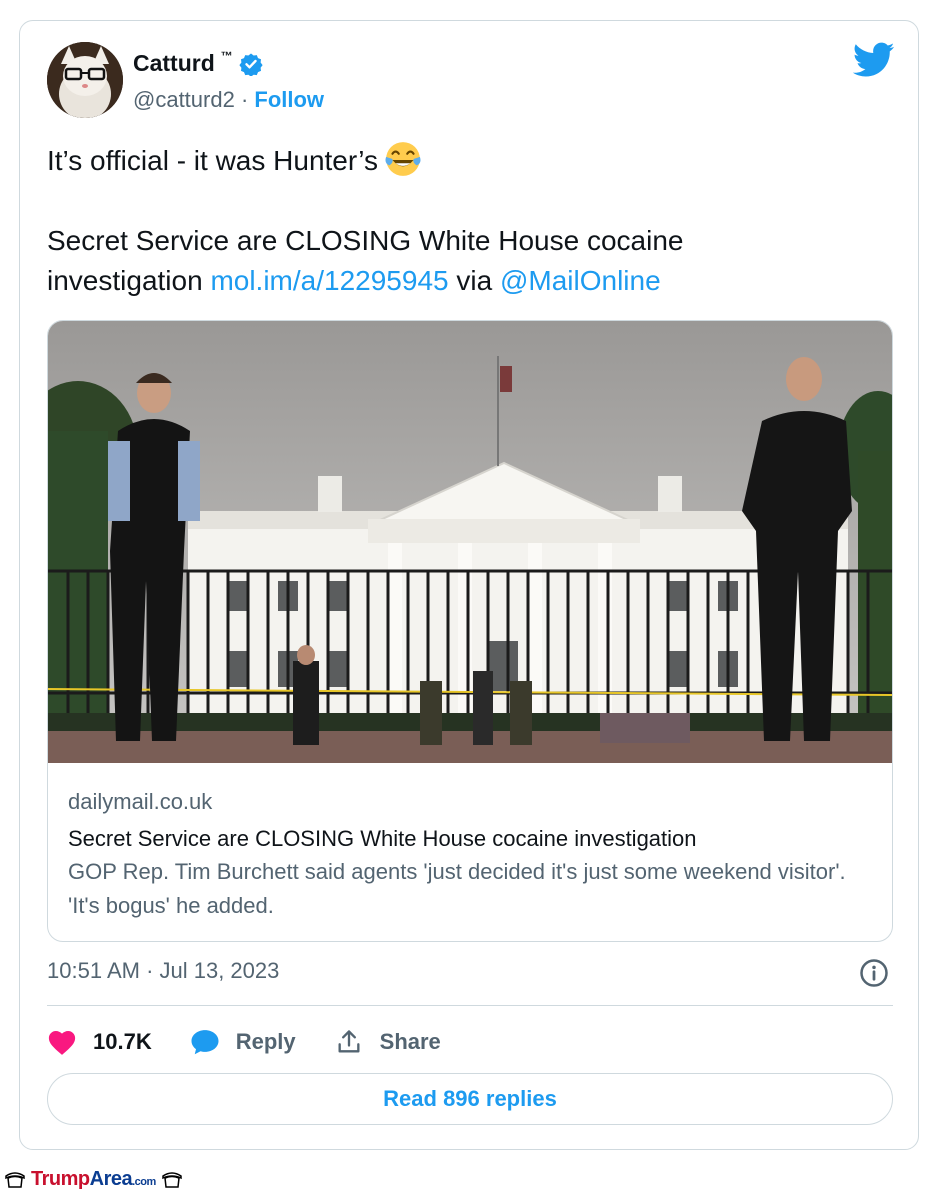 The image size is (940, 1193). I want to click on twitter-bird-icon, so click(874, 60).